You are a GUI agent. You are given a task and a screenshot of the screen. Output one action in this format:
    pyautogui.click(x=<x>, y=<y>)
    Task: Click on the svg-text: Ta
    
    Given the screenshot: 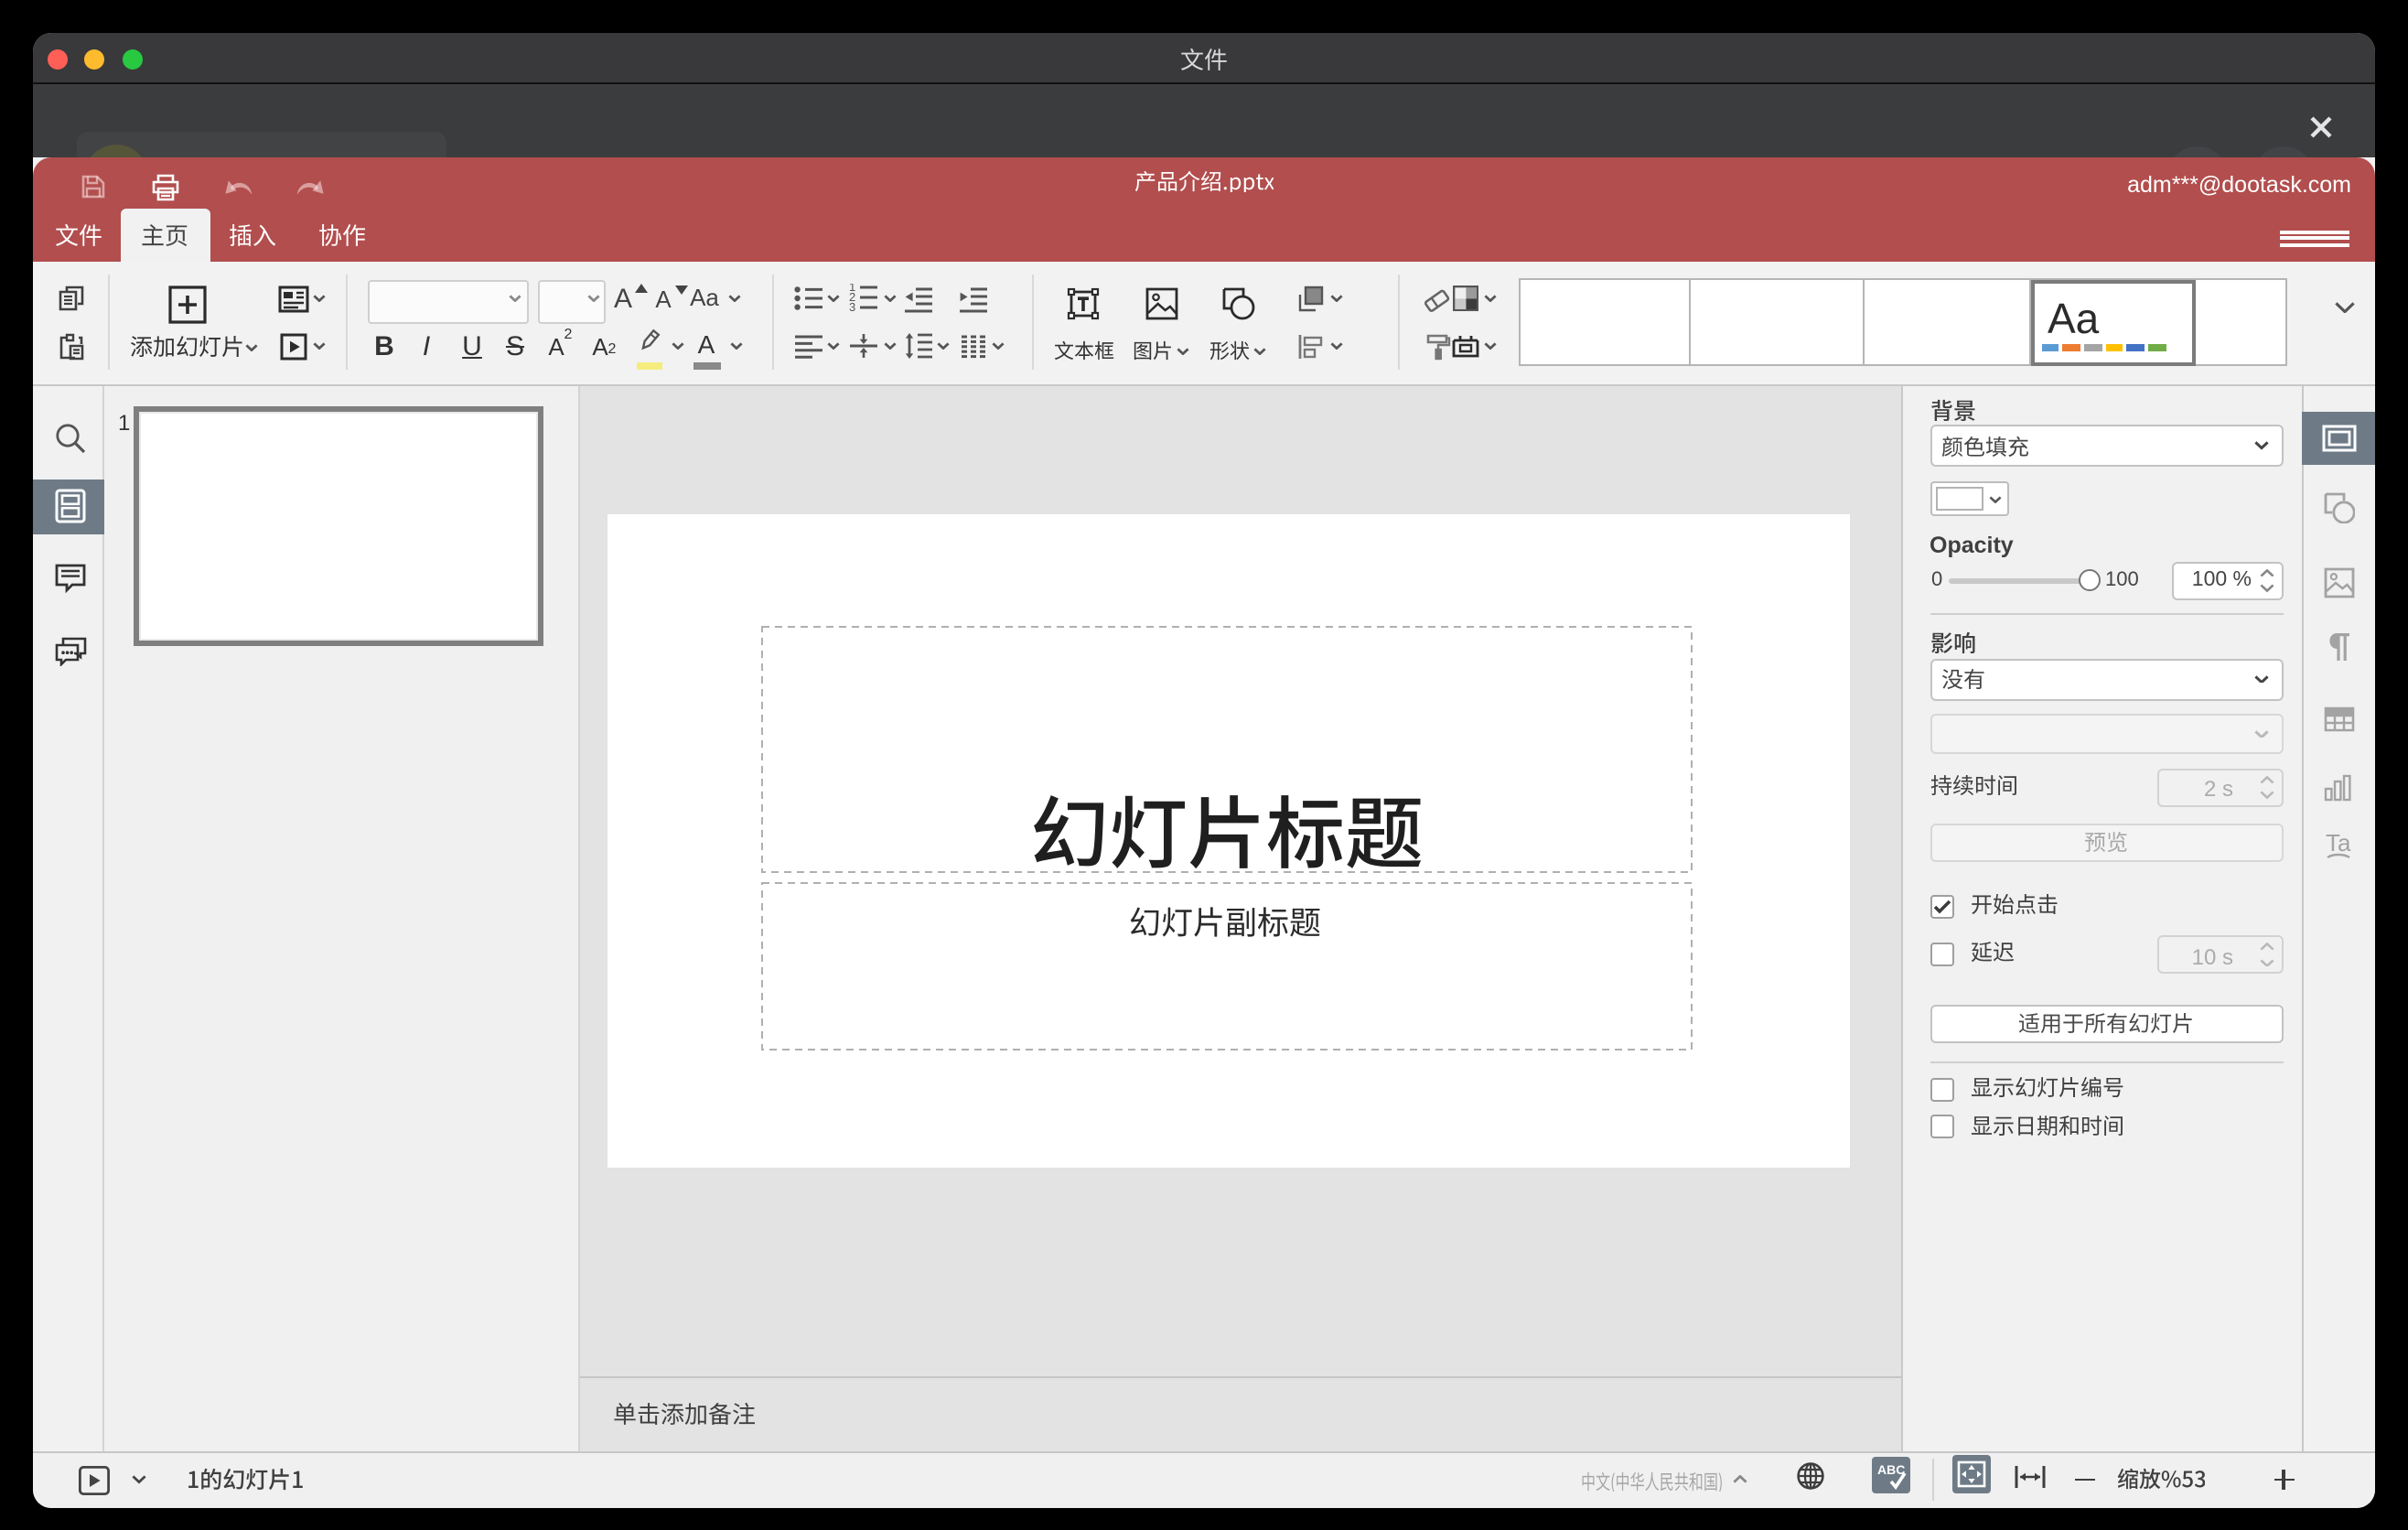 What is the action you would take?
    pyautogui.click(x=2337, y=843)
    